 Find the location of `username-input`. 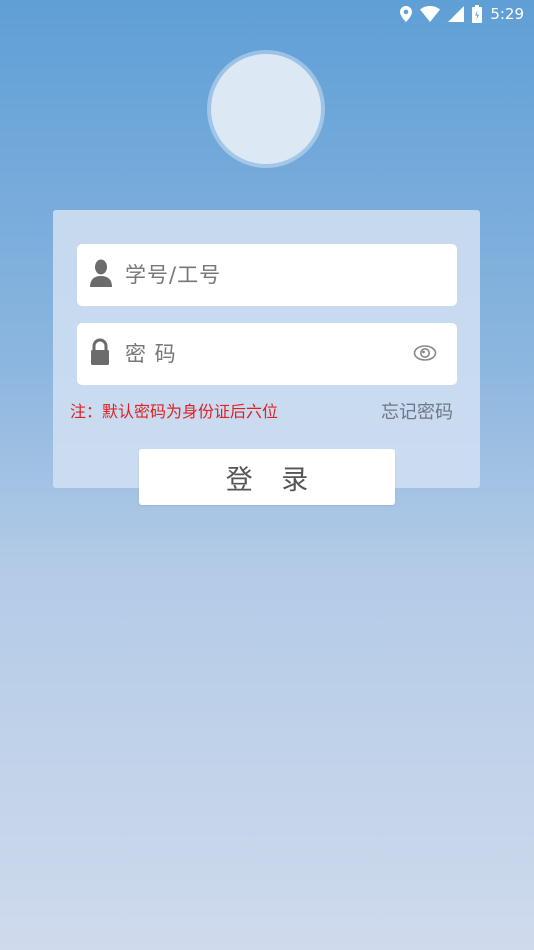

username-input is located at coordinates (265, 275).